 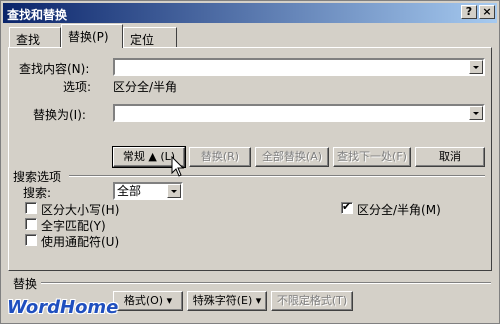 What do you see at coordinates (347, 207) in the screenshot?
I see `width-sensitive-checkbox` at bounding box center [347, 207].